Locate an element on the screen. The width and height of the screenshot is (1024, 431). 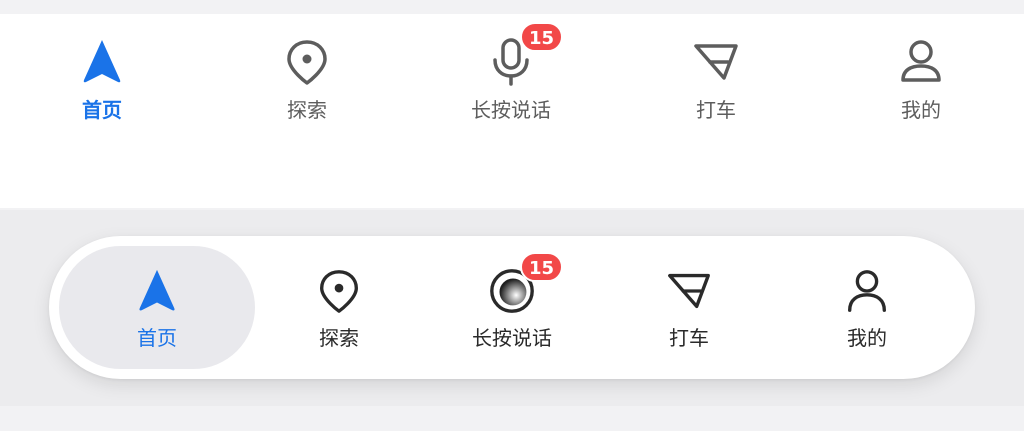
tab-explore-label: 探索 is located at coordinates (307, 110).